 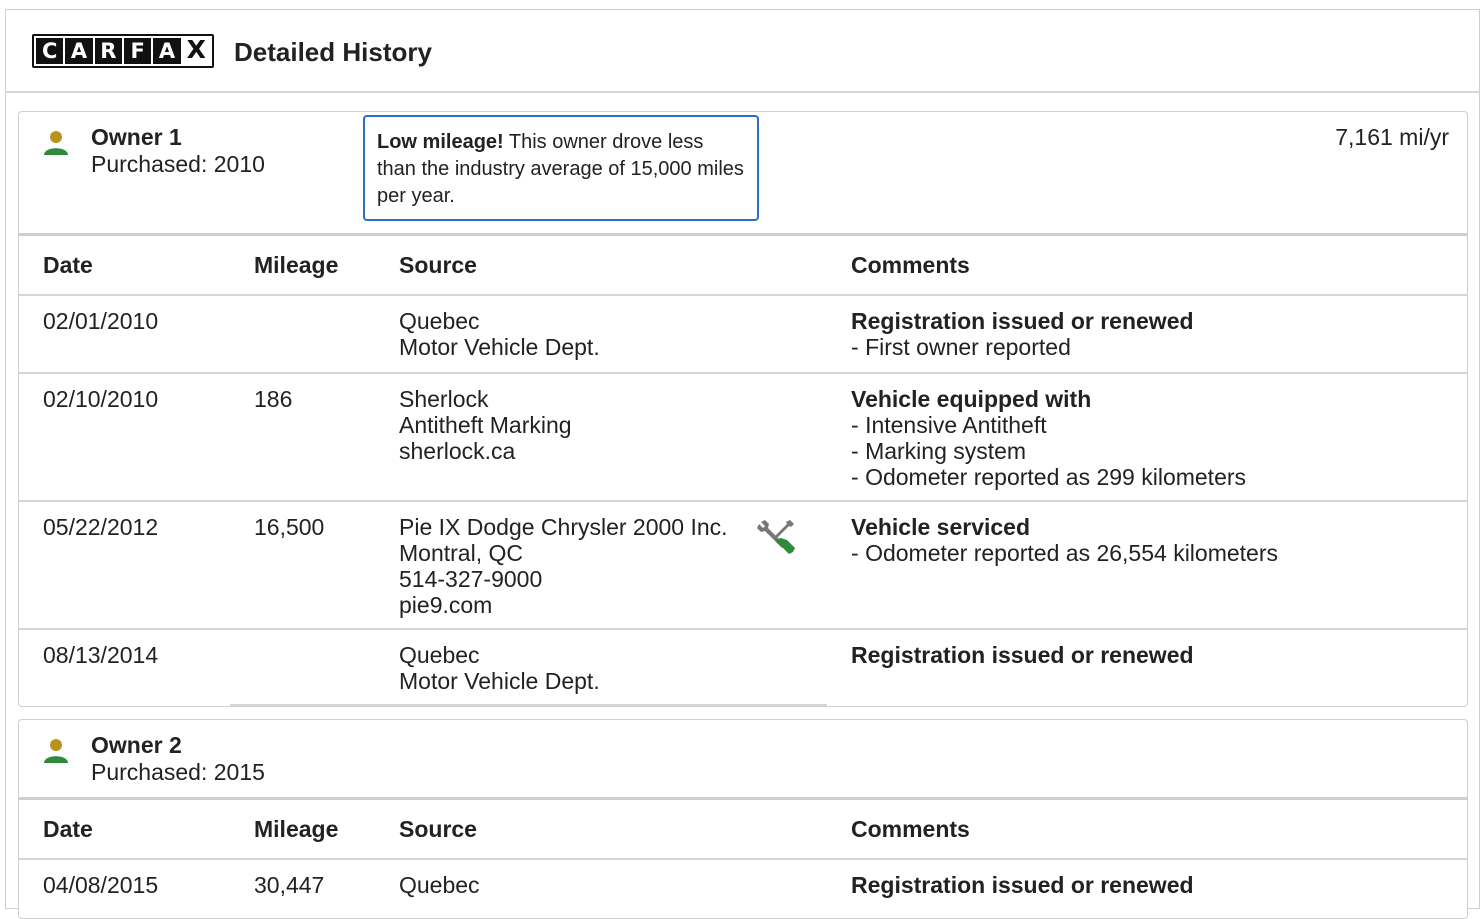 I want to click on comment-title: Vehicle equipped with, so click(x=971, y=399).